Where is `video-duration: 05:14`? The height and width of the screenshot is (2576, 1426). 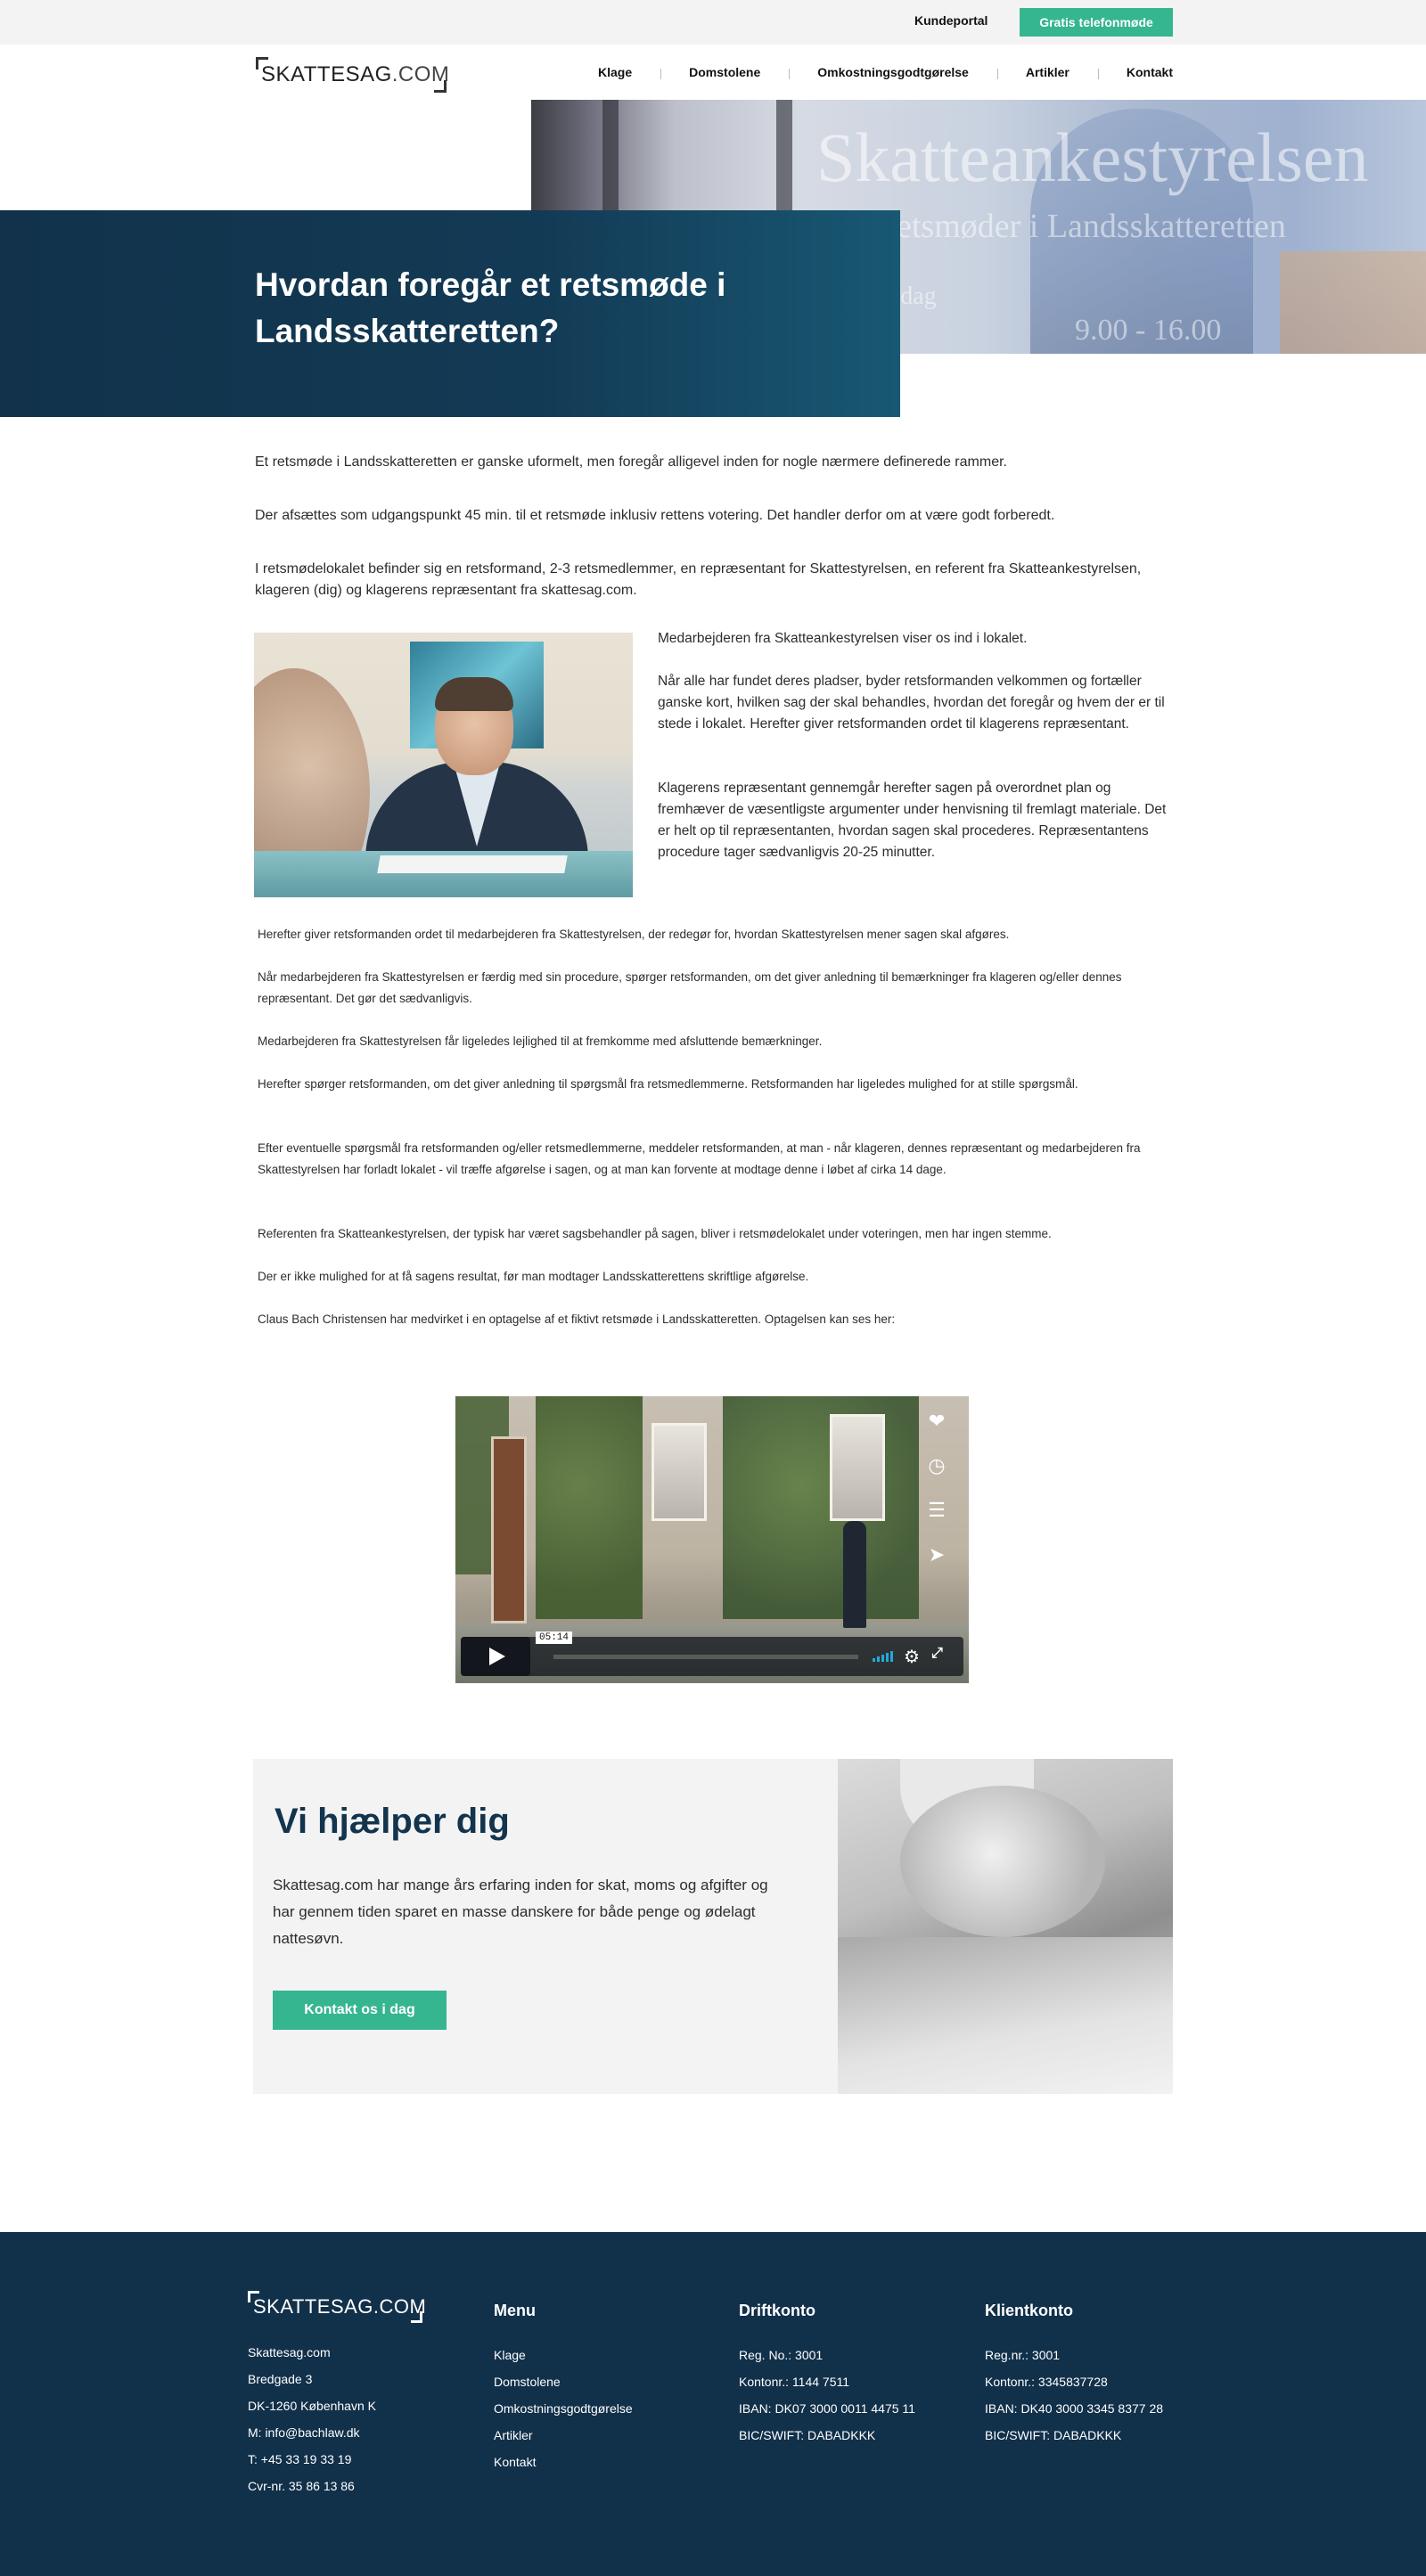 video-duration: 05:14 is located at coordinates (554, 1637).